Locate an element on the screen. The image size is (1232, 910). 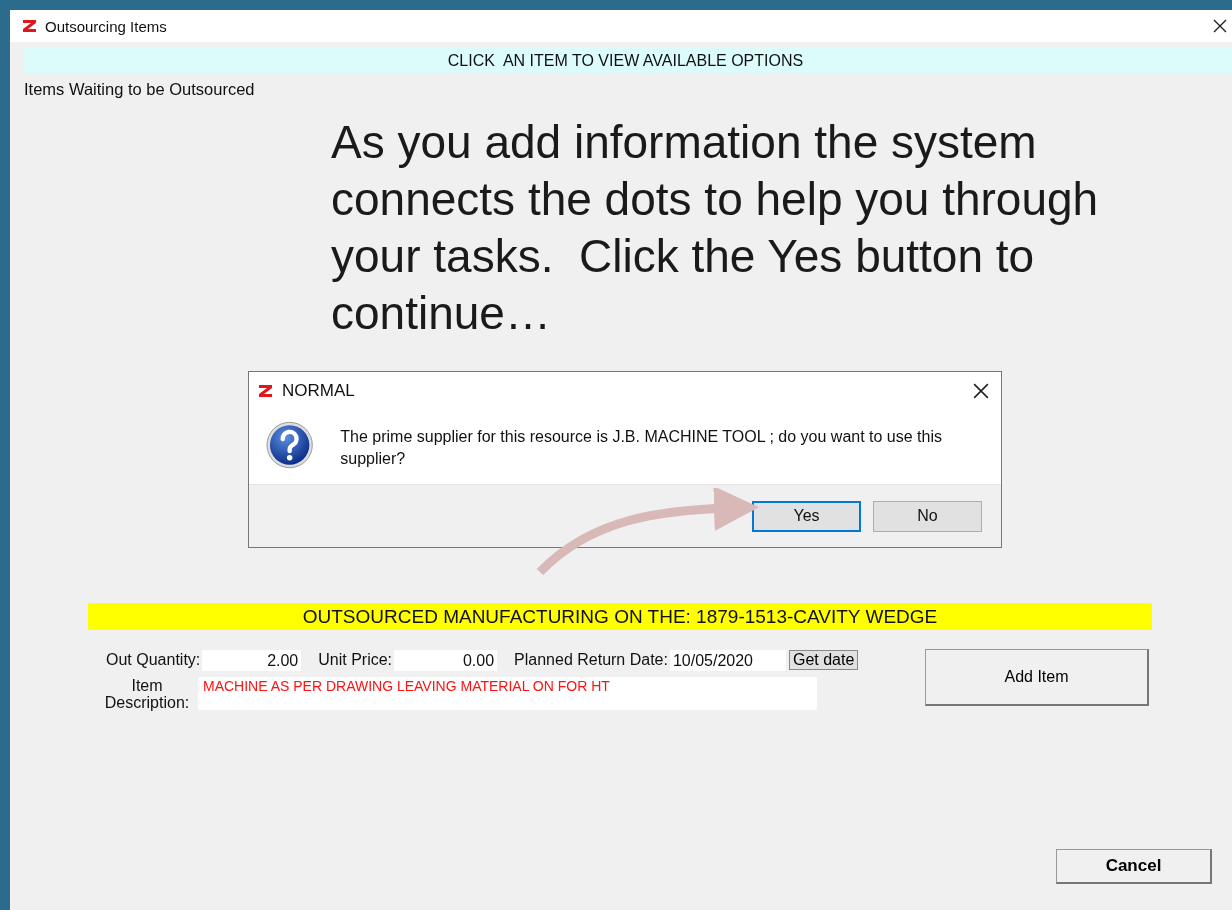
window-title: Outsourcing Items is located at coordinates (106, 26).